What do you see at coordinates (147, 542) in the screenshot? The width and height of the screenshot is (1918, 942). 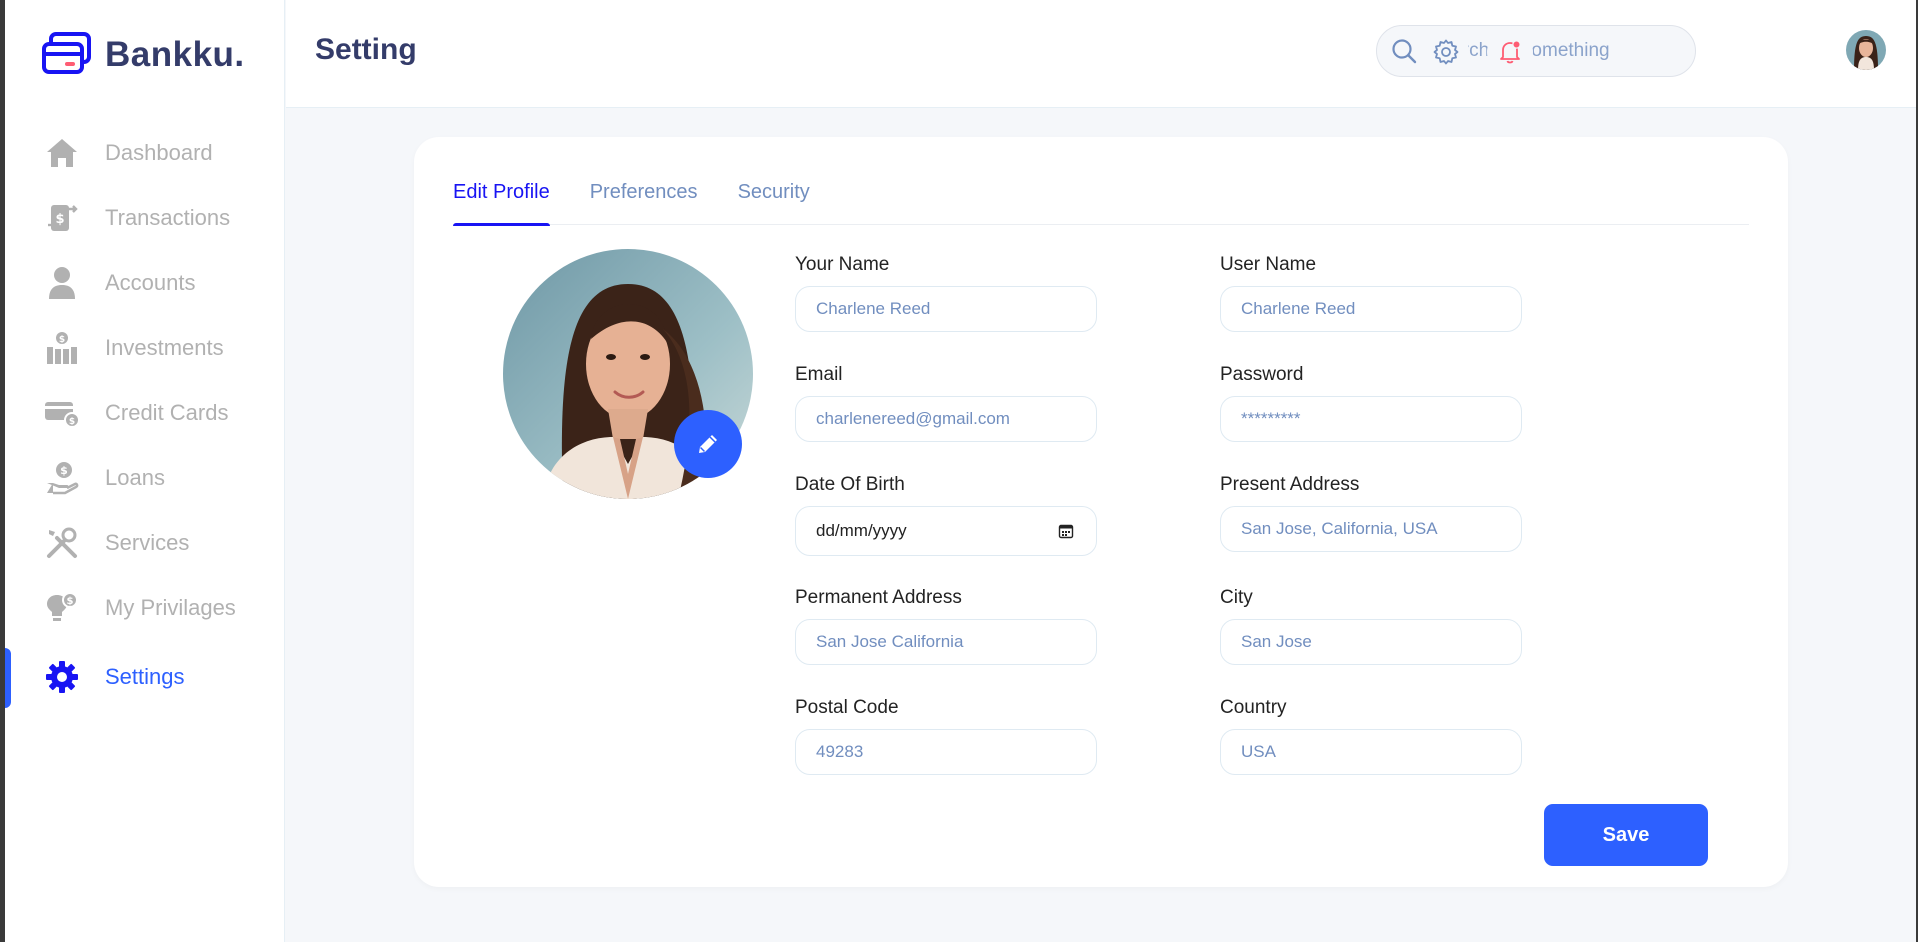 I see `sidebar-item-label: Services` at bounding box center [147, 542].